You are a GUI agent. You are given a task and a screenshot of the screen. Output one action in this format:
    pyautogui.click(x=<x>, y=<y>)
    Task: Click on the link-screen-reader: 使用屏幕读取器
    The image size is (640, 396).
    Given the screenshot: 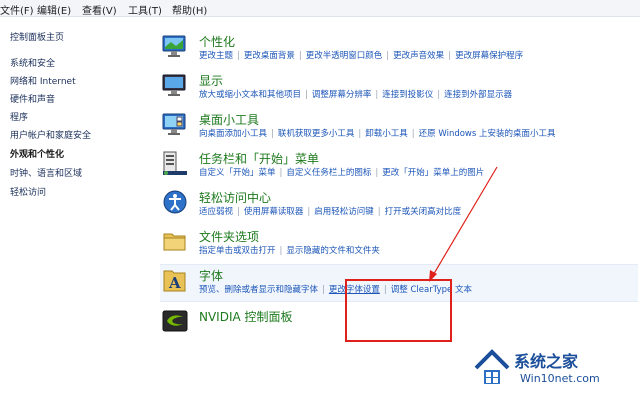 What is the action you would take?
    pyautogui.click(x=274, y=212)
    